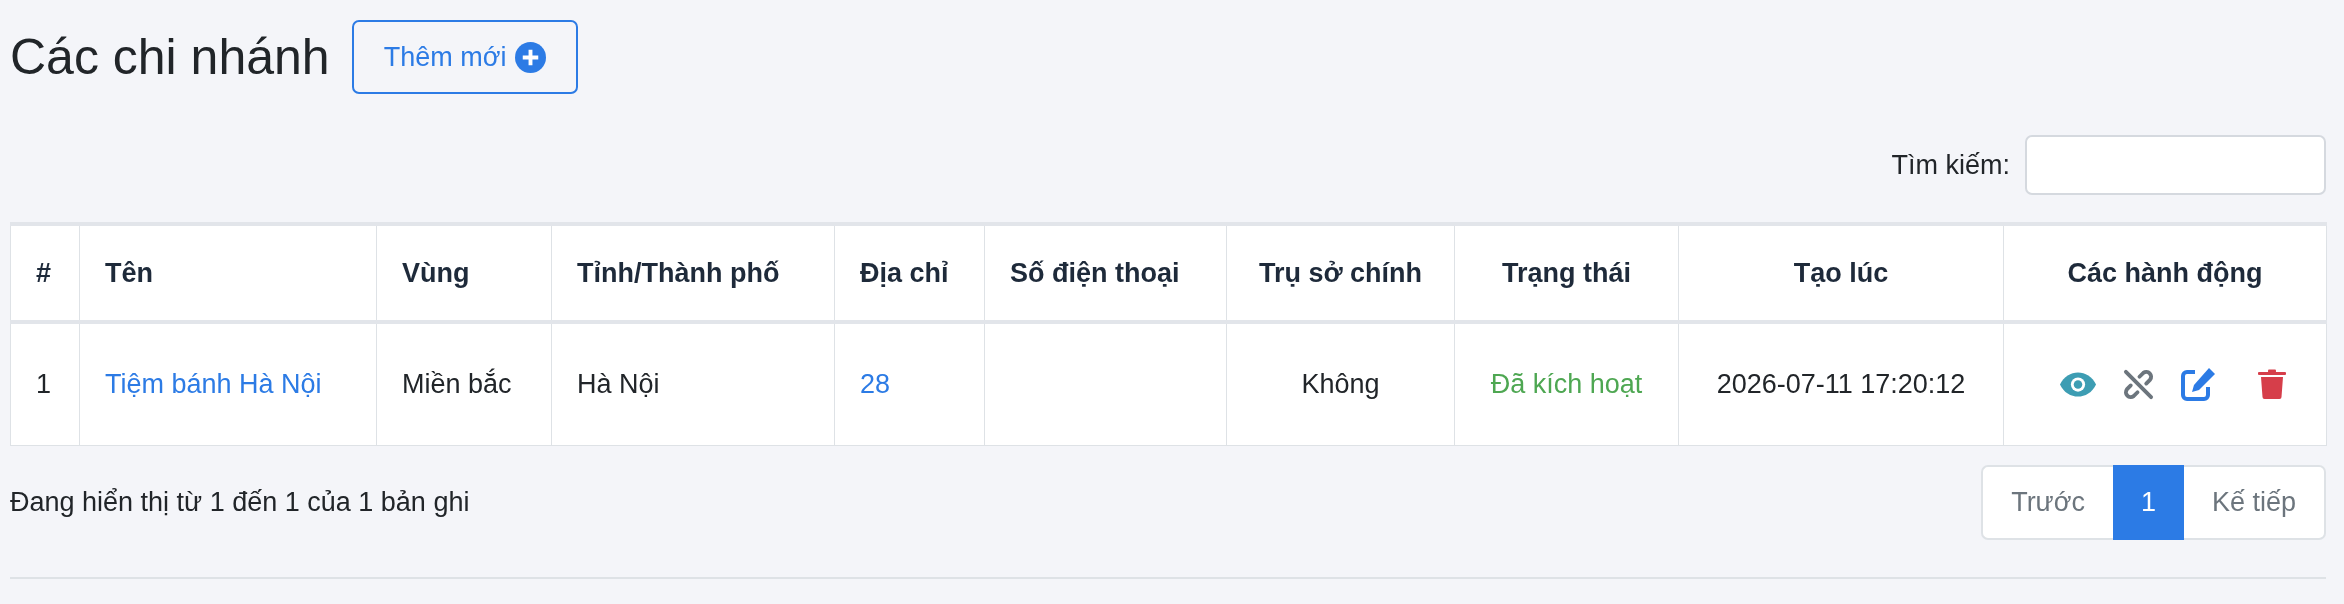 The width and height of the screenshot is (2344, 604). Describe the element at coordinates (2271, 384) in the screenshot. I see `trash-icon` at that location.